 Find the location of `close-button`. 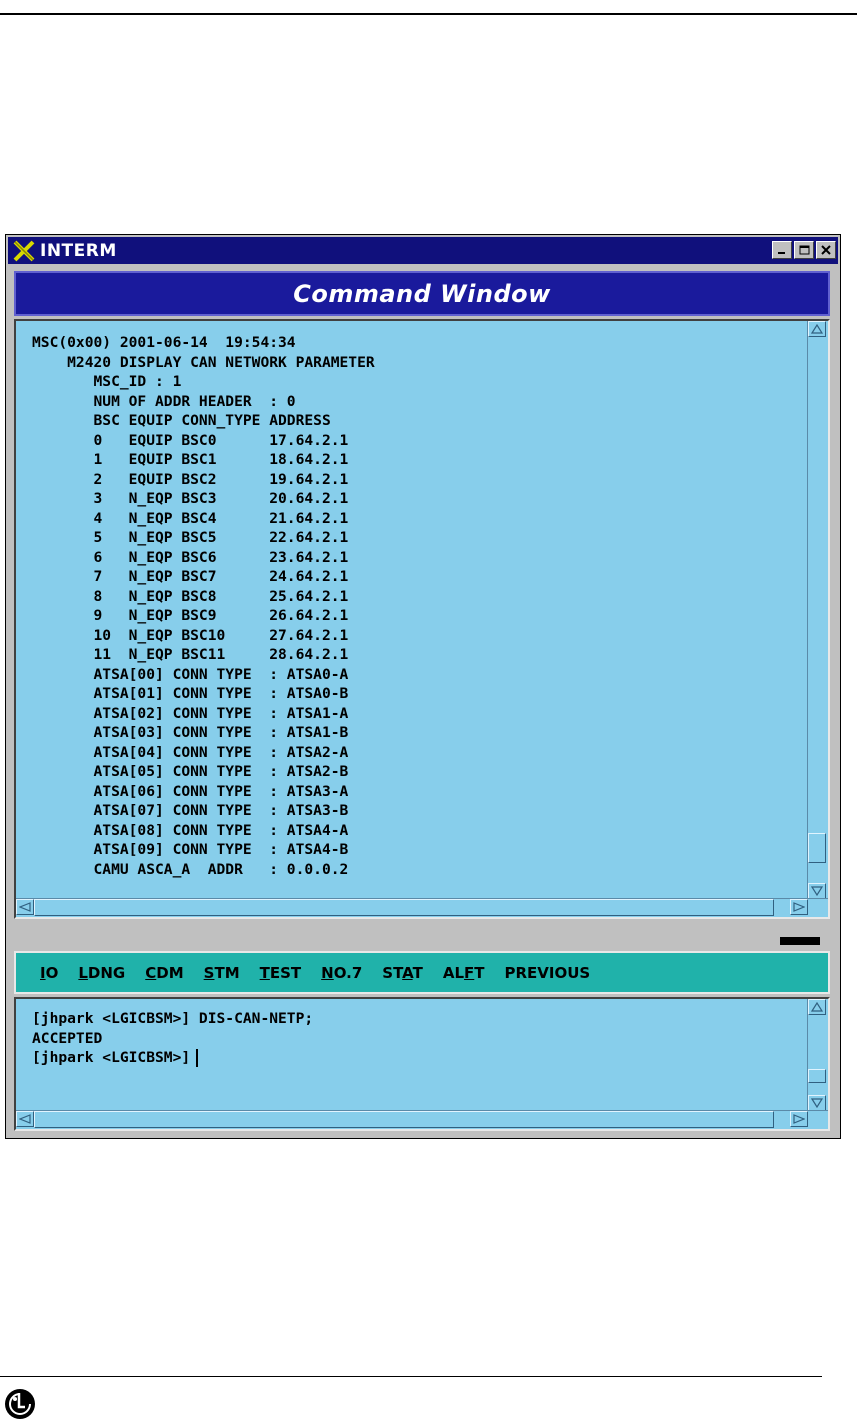

close-button is located at coordinates (826, 250).